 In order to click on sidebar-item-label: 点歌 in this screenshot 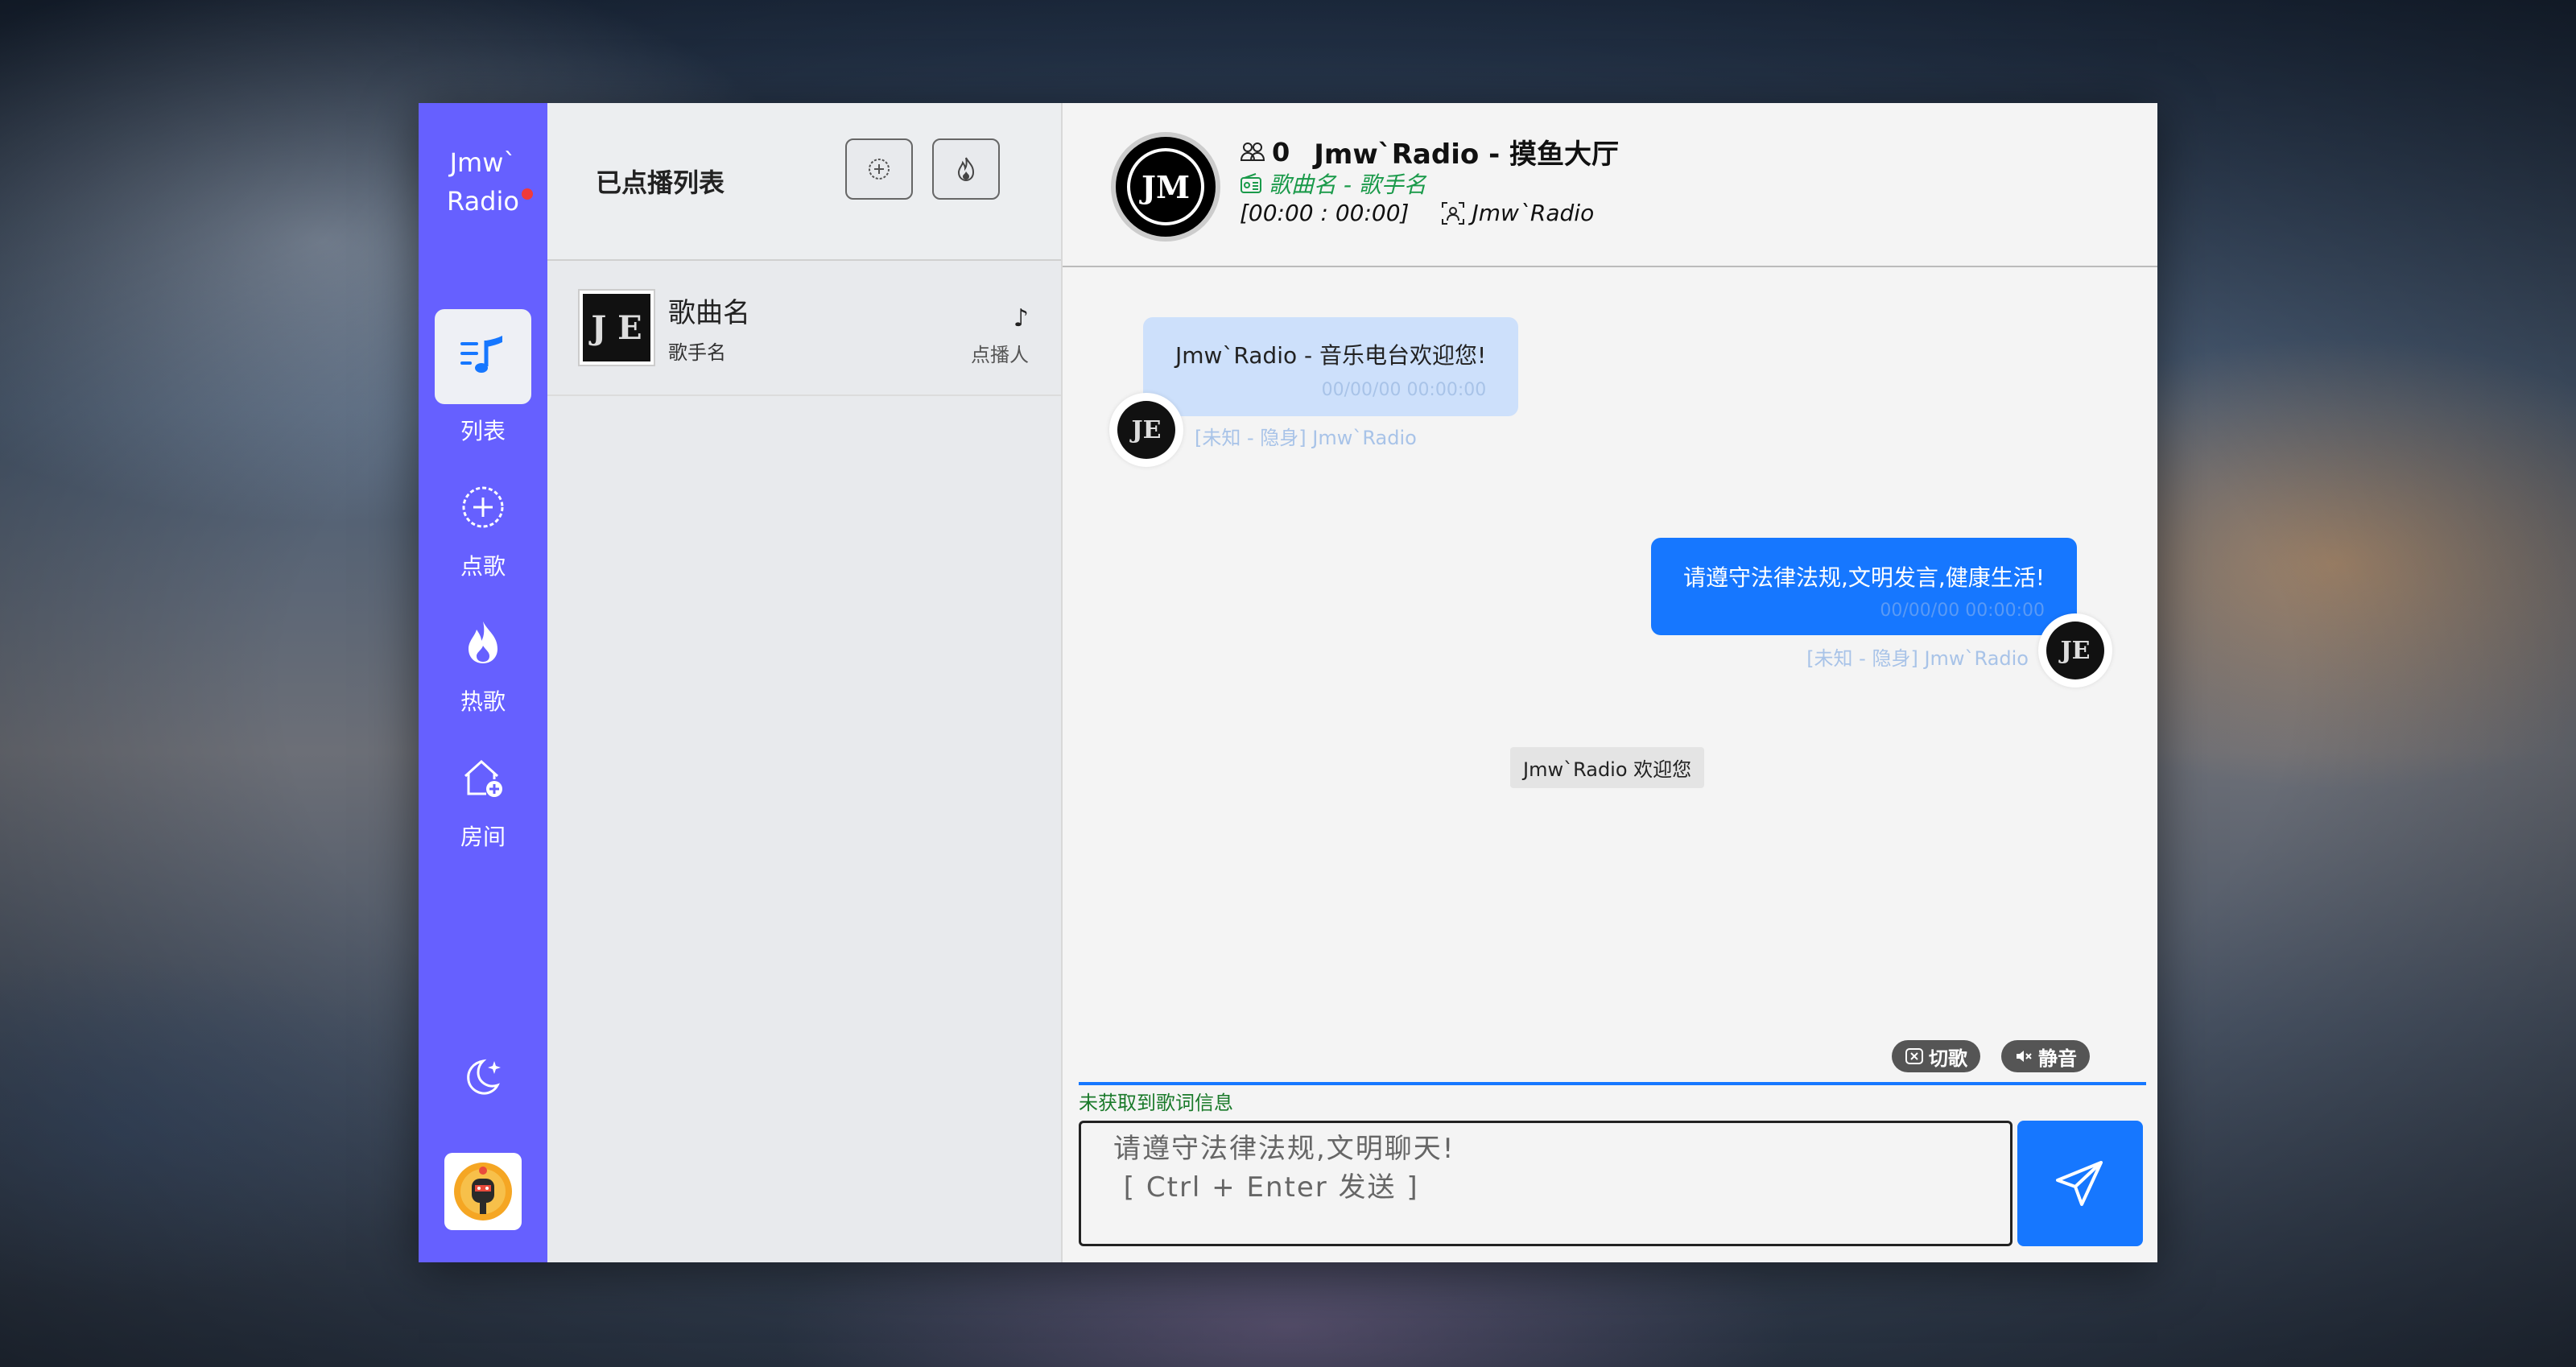, I will do `click(483, 566)`.